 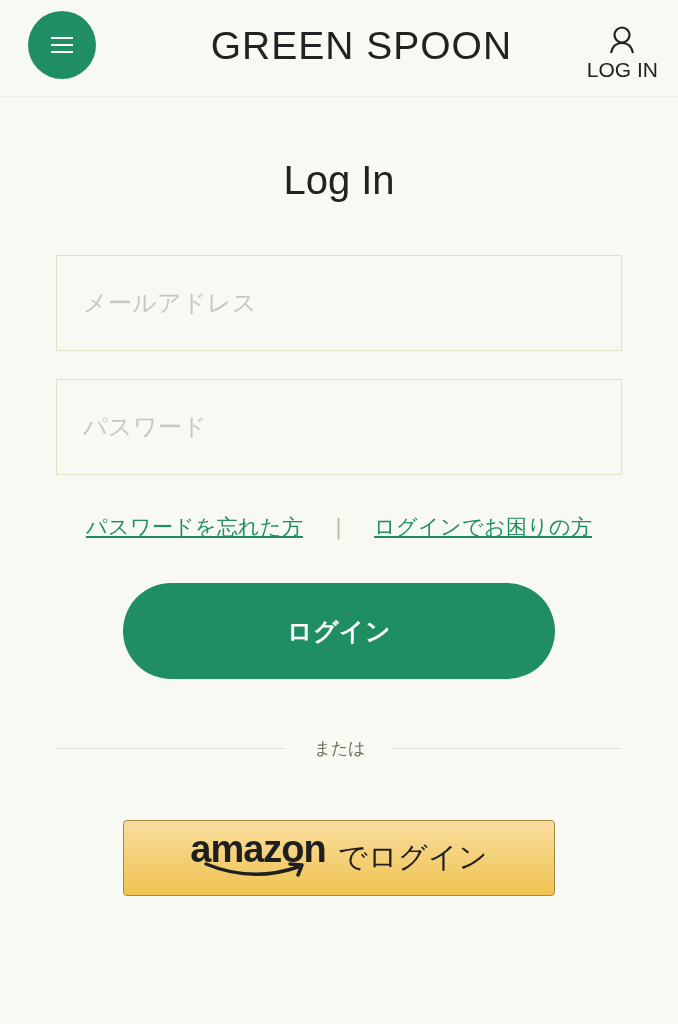 What do you see at coordinates (339, 631) in the screenshot?
I see `login-button: ログイン` at bounding box center [339, 631].